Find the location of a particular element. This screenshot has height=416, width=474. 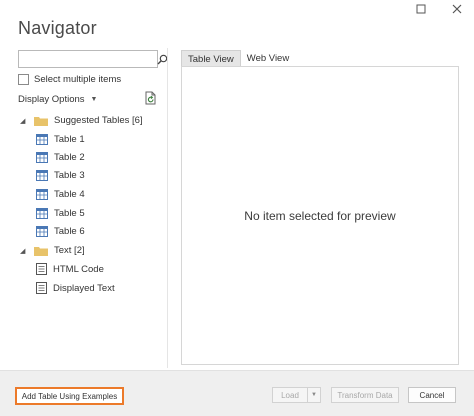

tree-item-table-3: Table 3 is located at coordinates (60, 175).